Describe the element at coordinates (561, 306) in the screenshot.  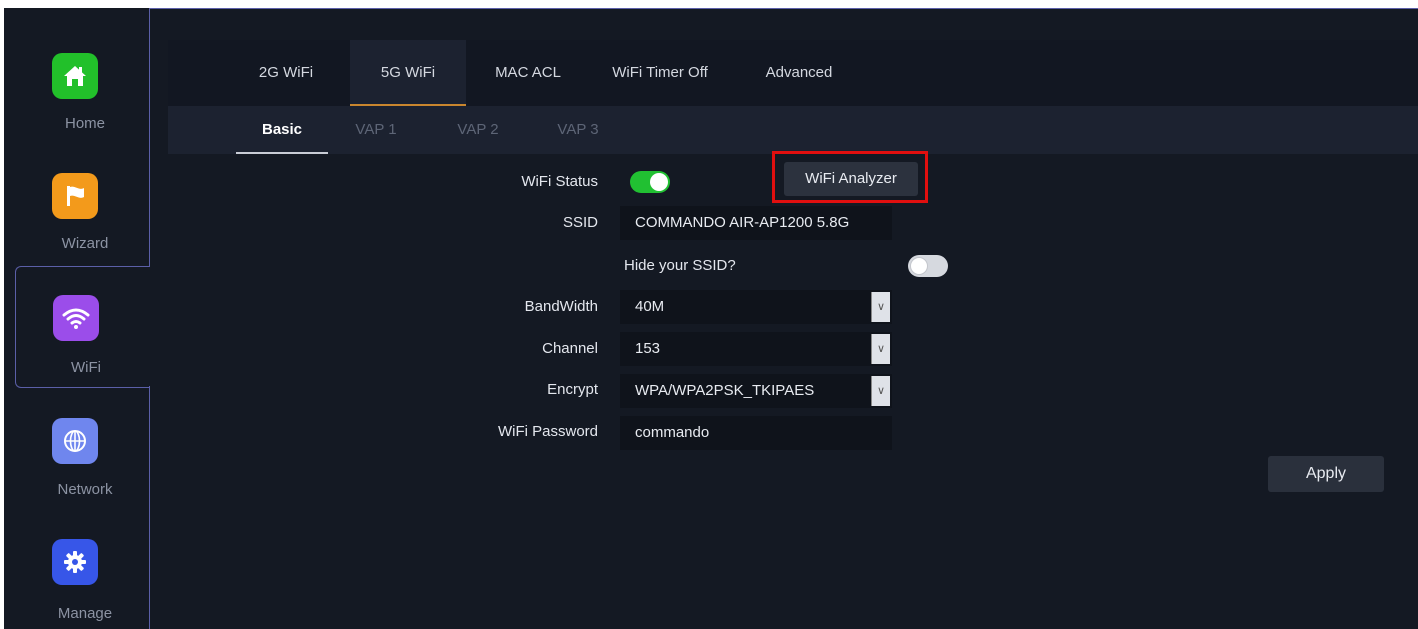
I see `bandwidth-label: BandWidth` at that location.